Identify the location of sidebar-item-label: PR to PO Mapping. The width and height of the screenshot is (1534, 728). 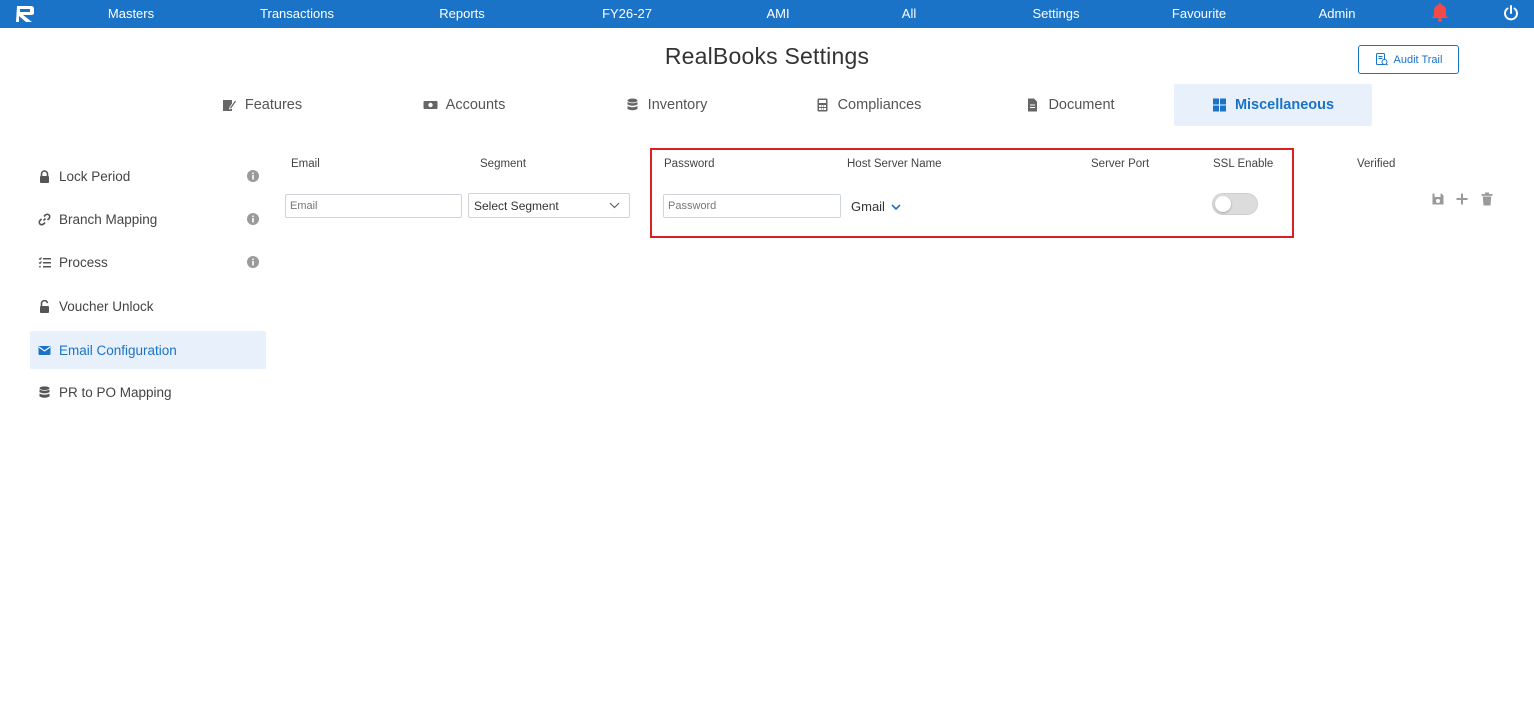
(115, 392).